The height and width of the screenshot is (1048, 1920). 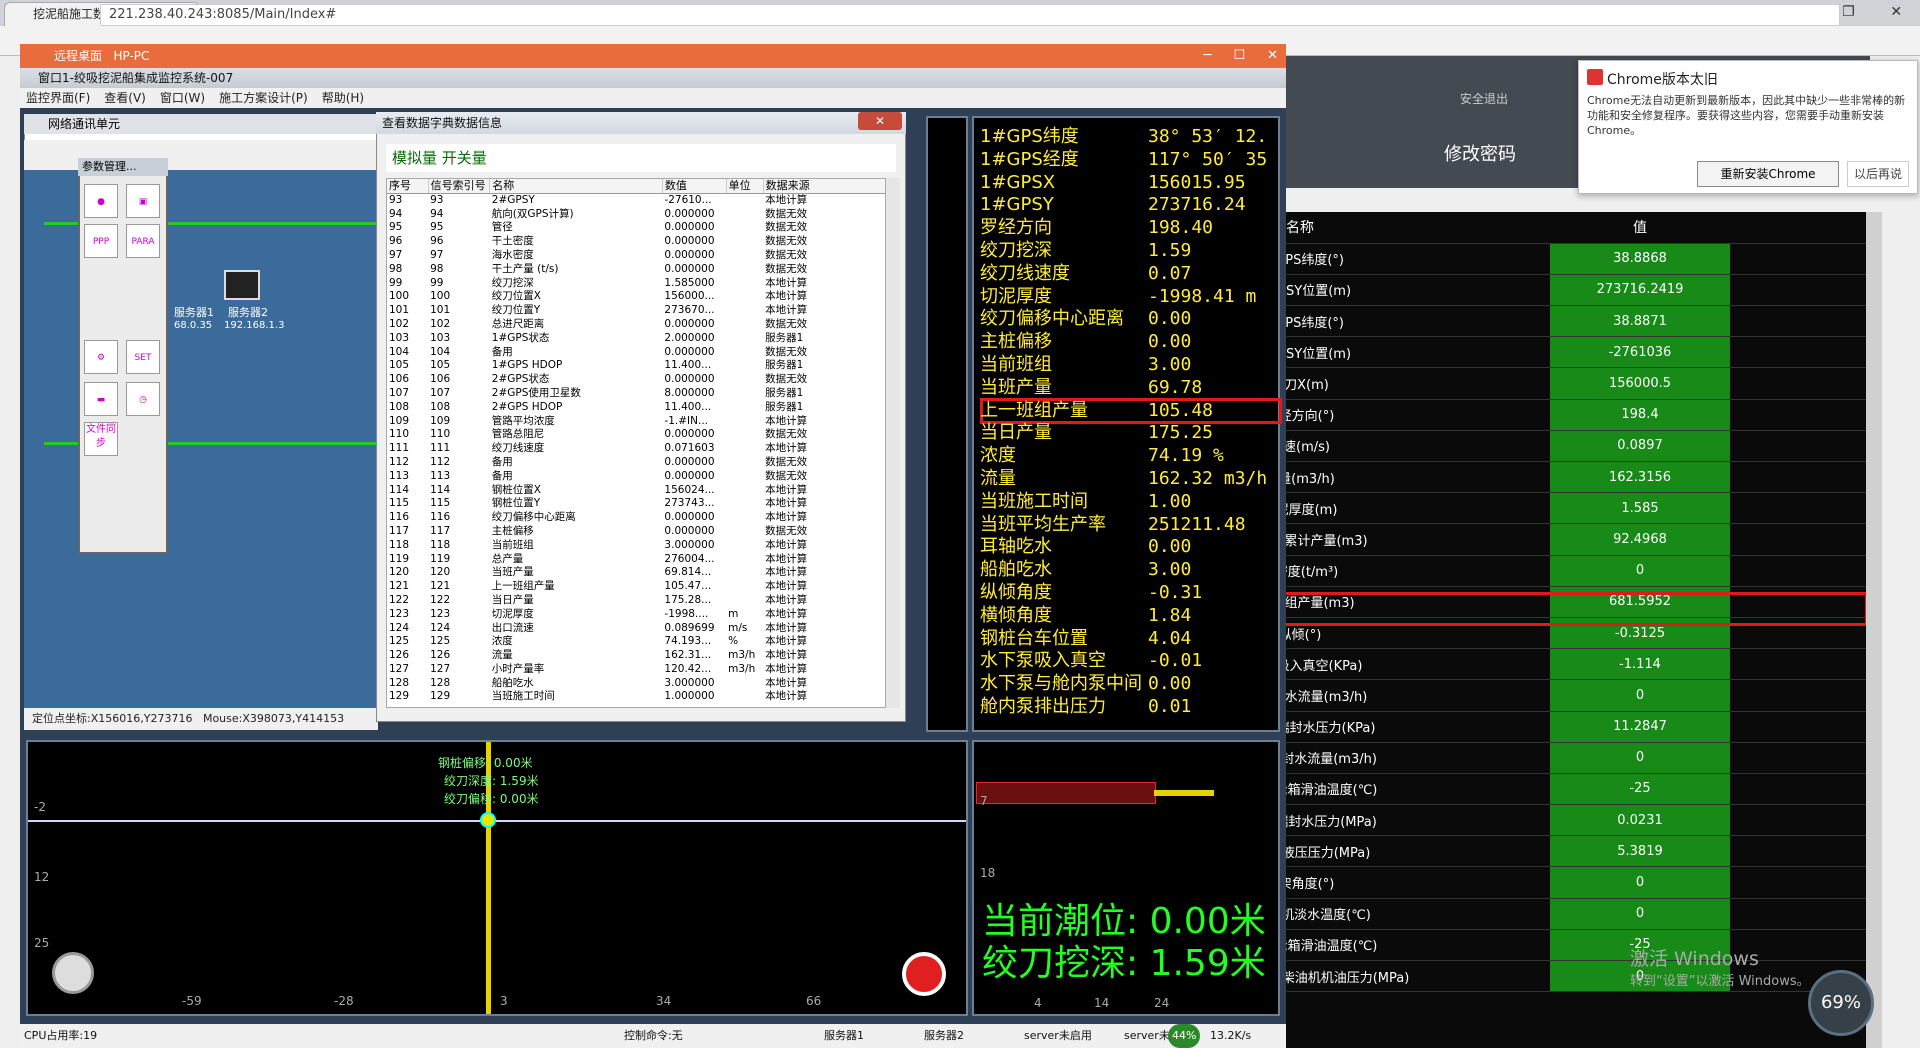 What do you see at coordinates (101, 357) in the screenshot?
I see `tool-icon: ⚙` at bounding box center [101, 357].